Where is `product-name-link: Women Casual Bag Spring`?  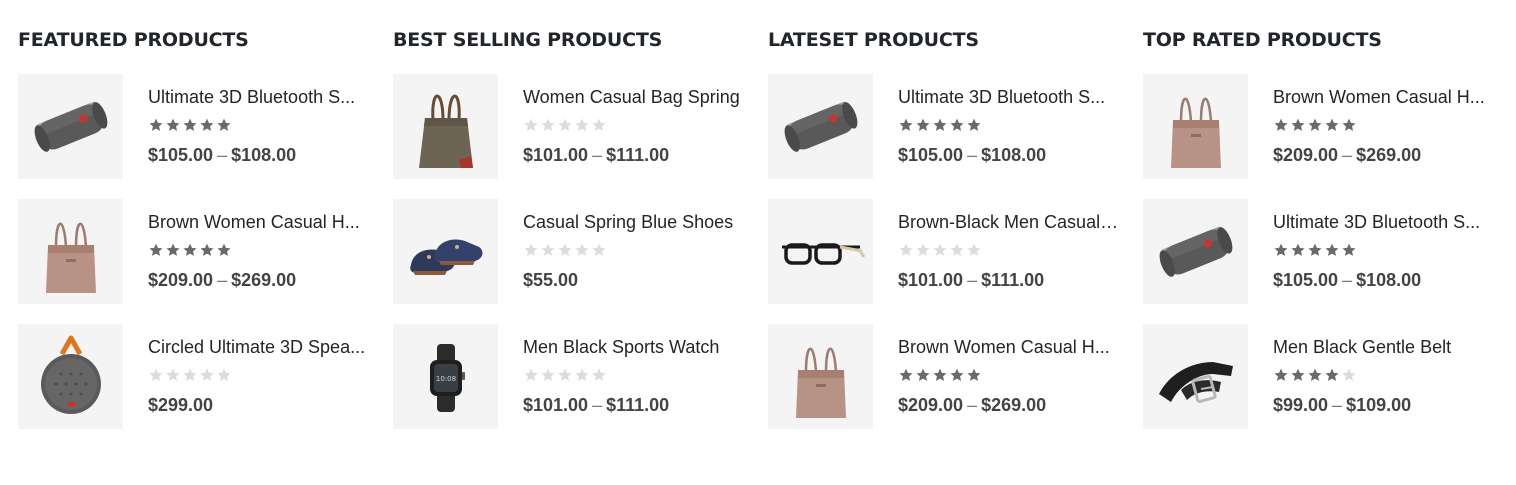 product-name-link: Women Casual Bag Spring is located at coordinates (634, 97).